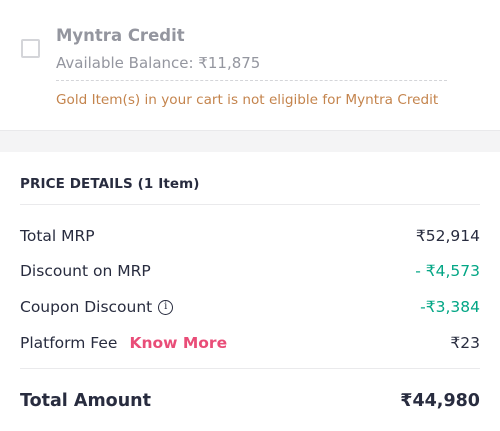  I want to click on total-label: Total Amount, so click(85, 401).